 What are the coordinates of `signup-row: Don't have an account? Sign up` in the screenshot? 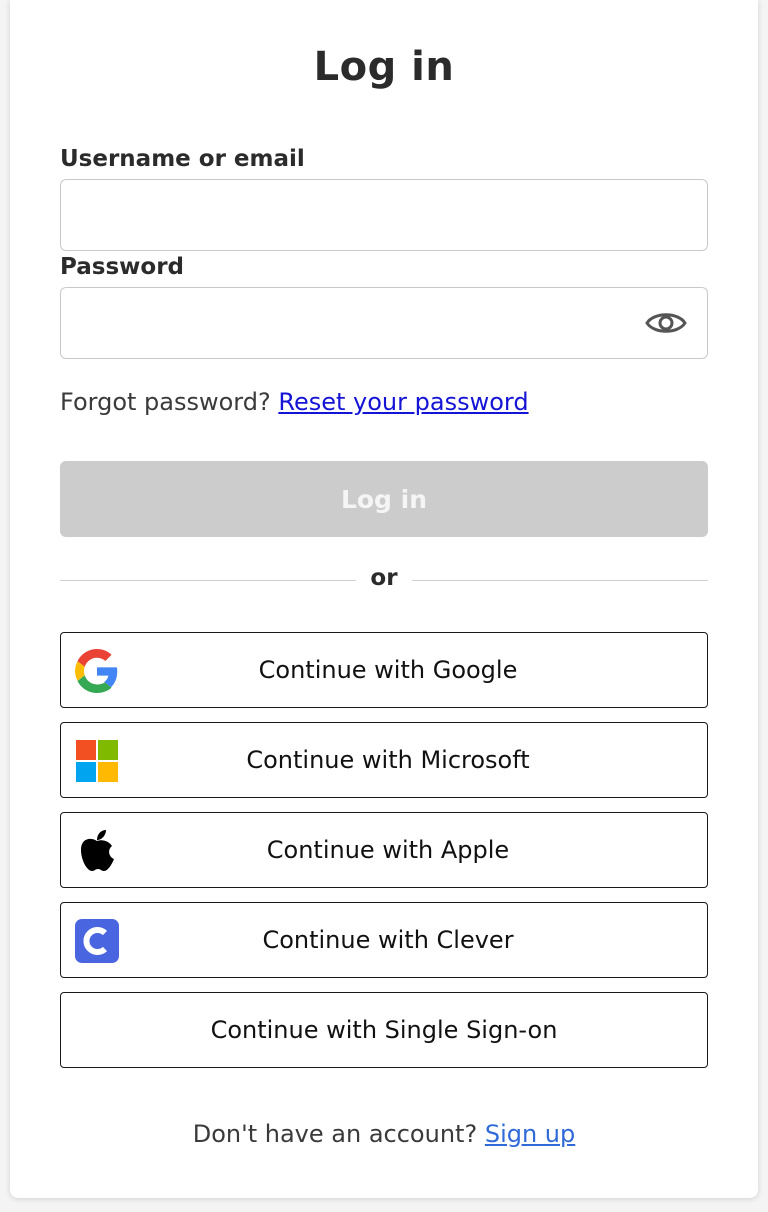 It's located at (384, 1134).